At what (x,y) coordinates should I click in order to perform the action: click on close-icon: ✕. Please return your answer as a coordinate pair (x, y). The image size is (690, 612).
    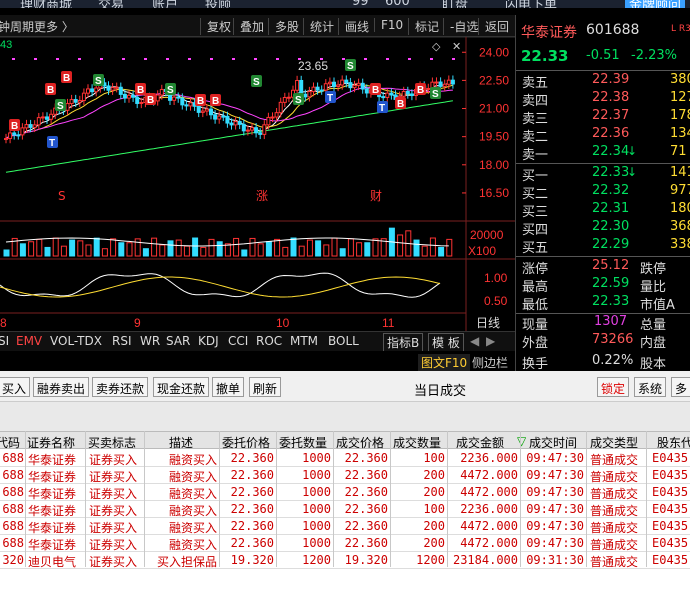
    Looking at the image, I should click on (456, 46).